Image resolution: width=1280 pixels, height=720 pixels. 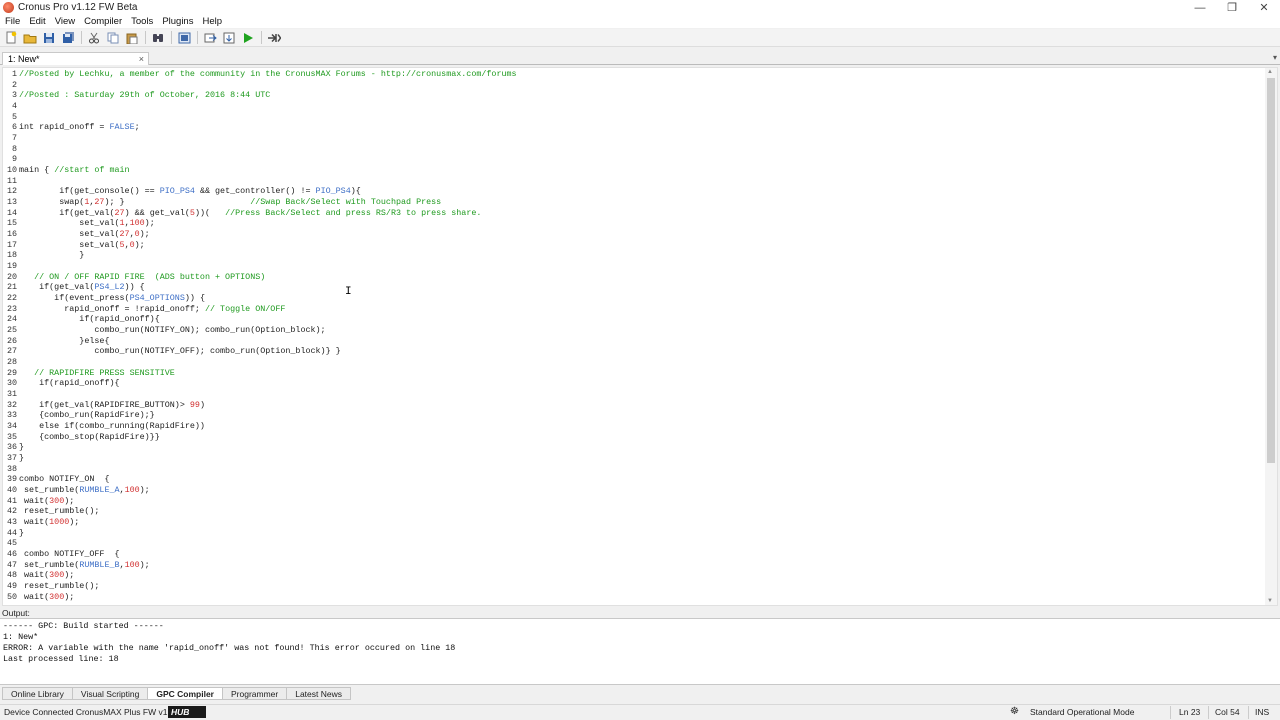 What do you see at coordinates (37, 21) in the screenshot?
I see `menu-edit: Edit` at bounding box center [37, 21].